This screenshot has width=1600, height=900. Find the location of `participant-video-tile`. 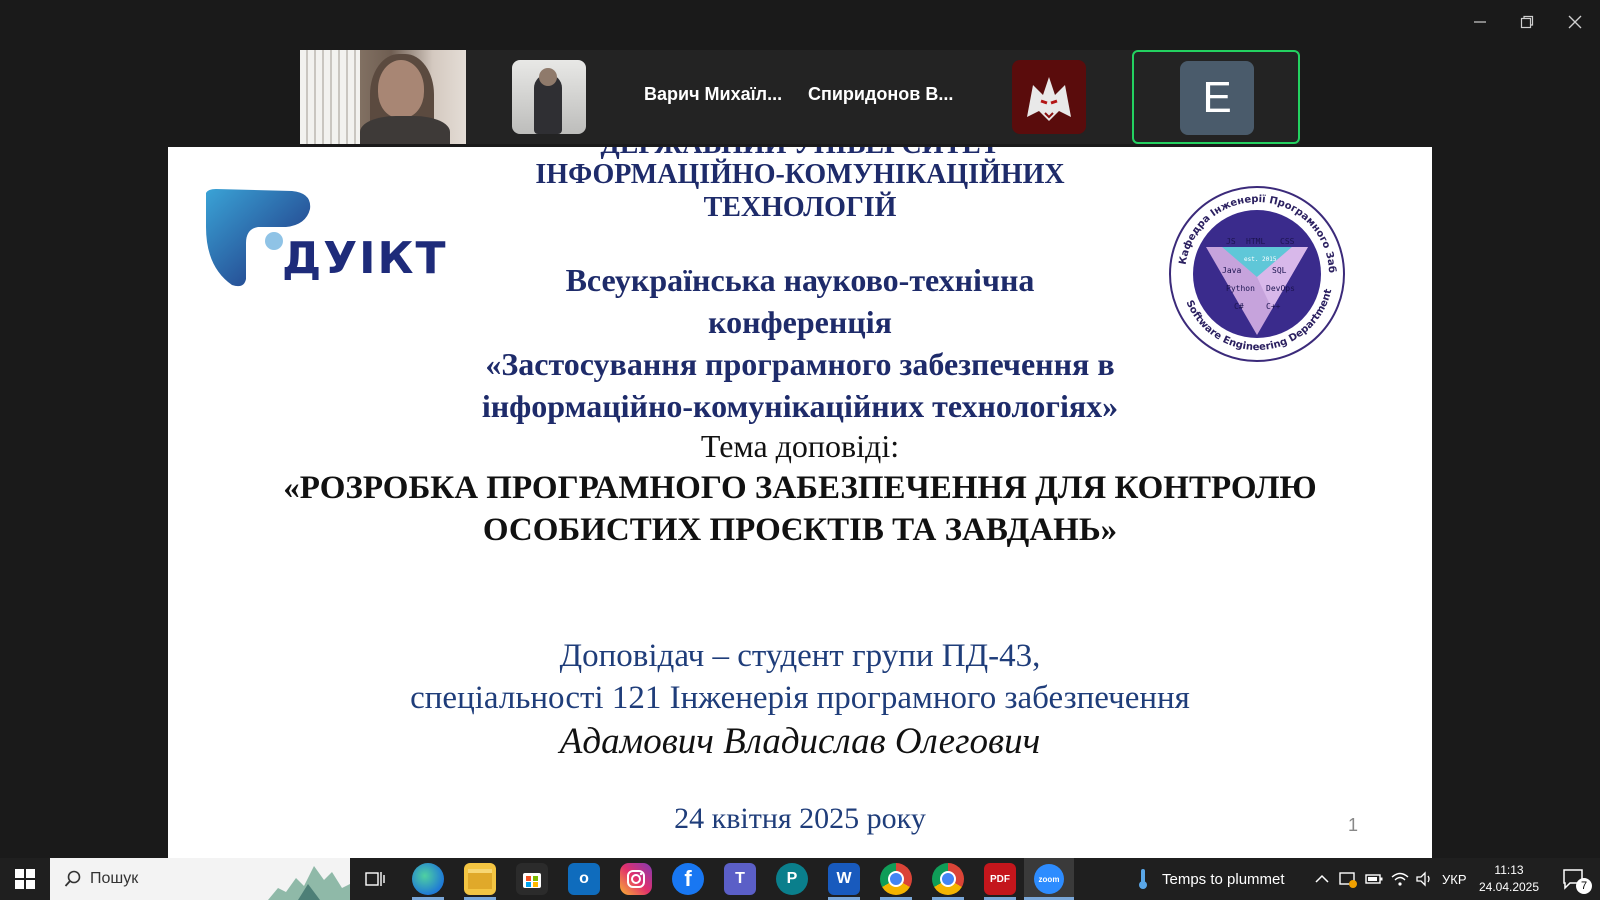

participant-video-tile is located at coordinates (383, 97).